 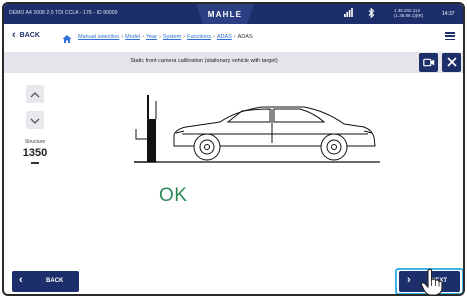 I want to click on back-label: BACK, so click(x=55, y=281).